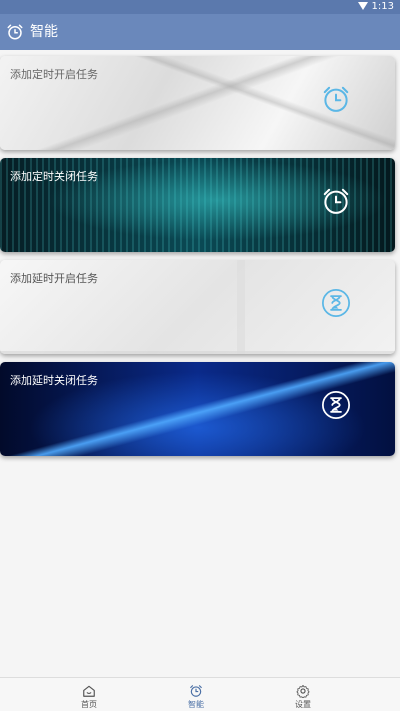 This screenshot has height=711, width=400. I want to click on card-label: 添加延时开启任务, so click(54, 278).